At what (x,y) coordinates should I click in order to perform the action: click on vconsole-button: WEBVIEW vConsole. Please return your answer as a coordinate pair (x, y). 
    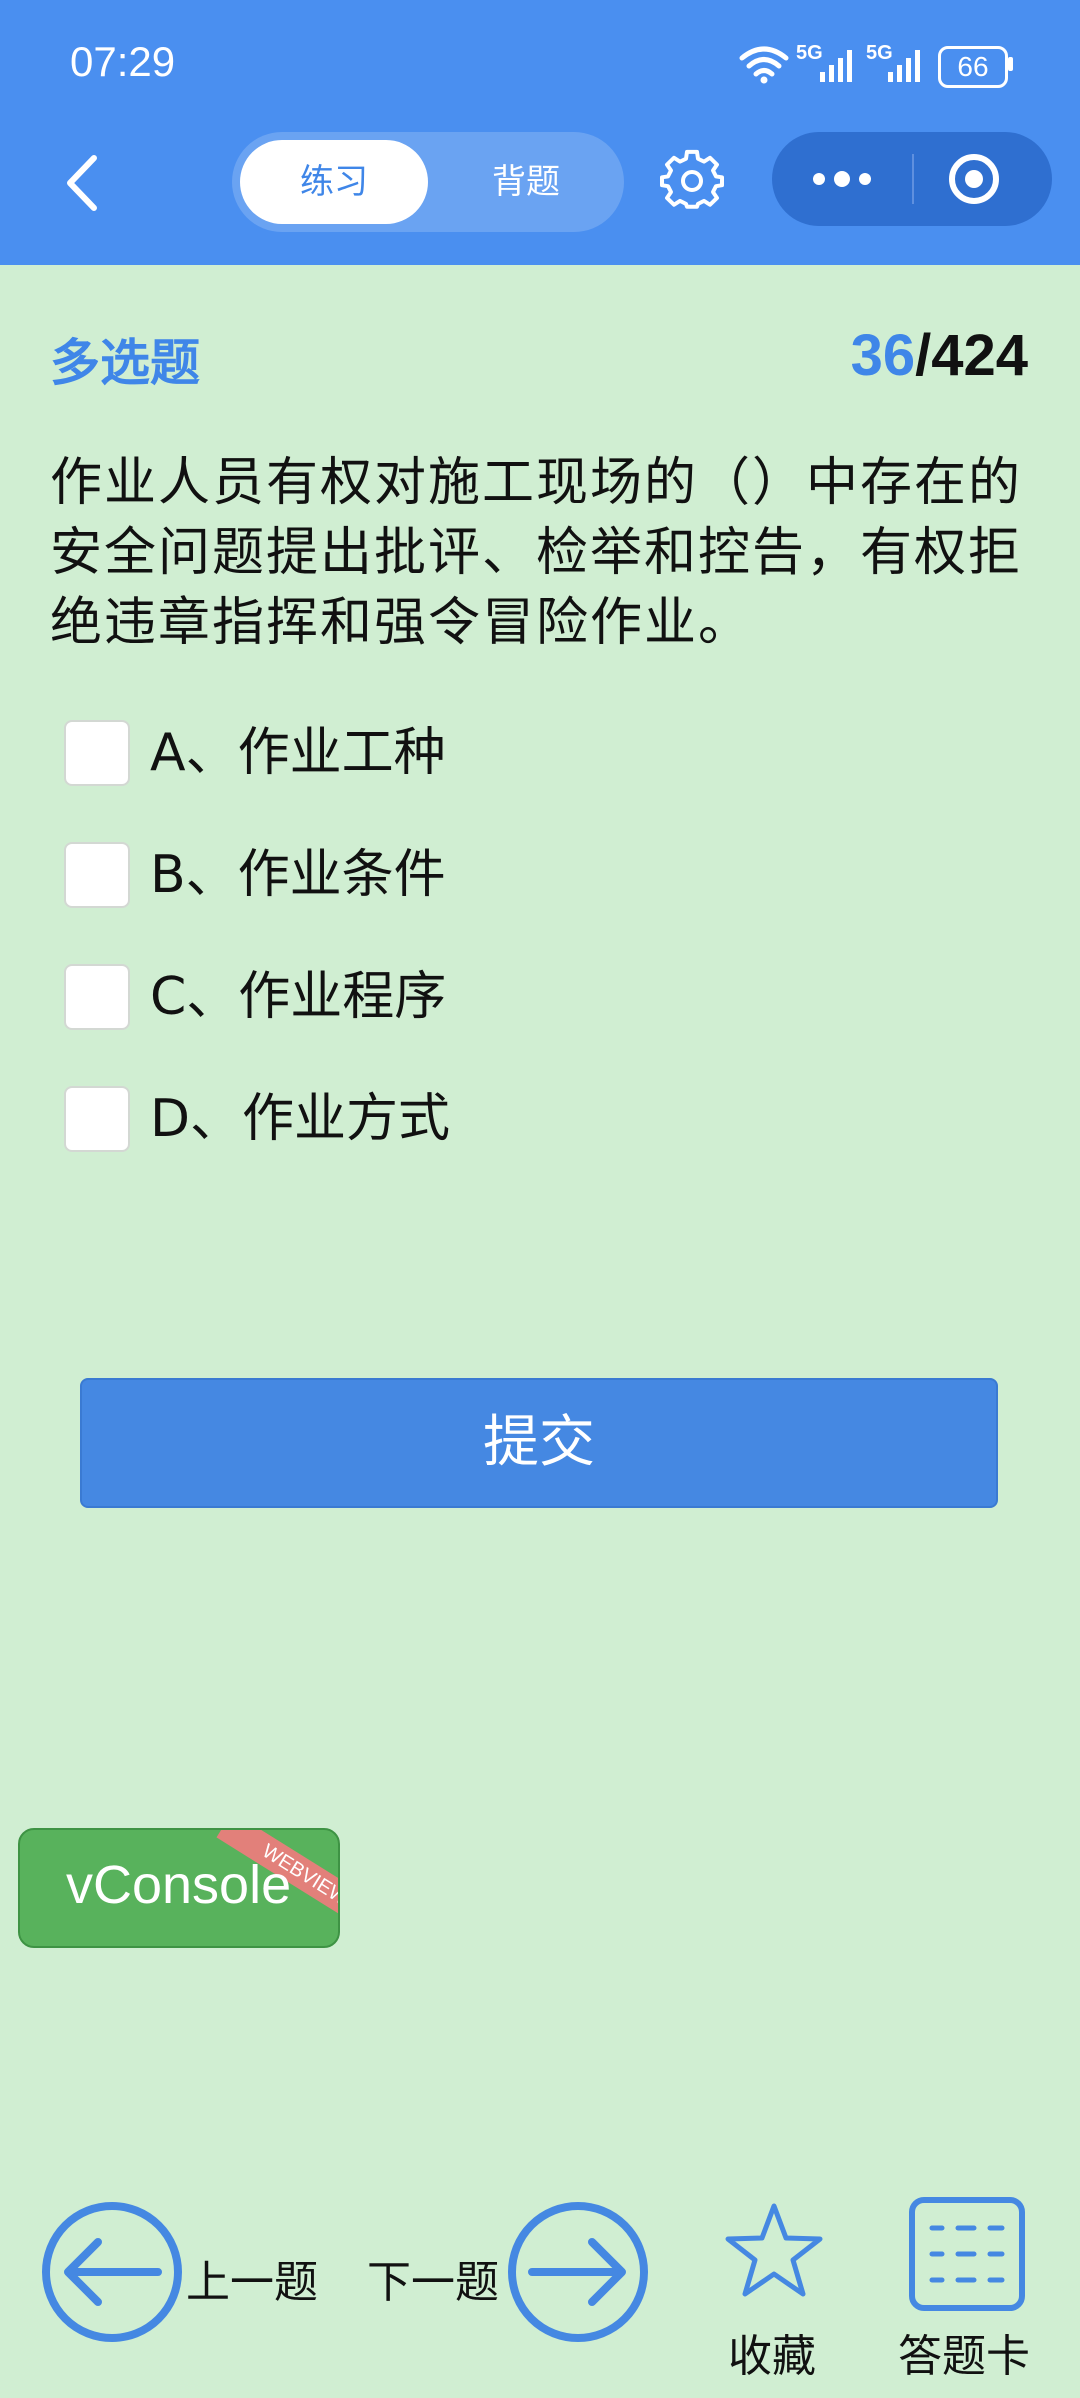
    Looking at the image, I should click on (179, 1888).